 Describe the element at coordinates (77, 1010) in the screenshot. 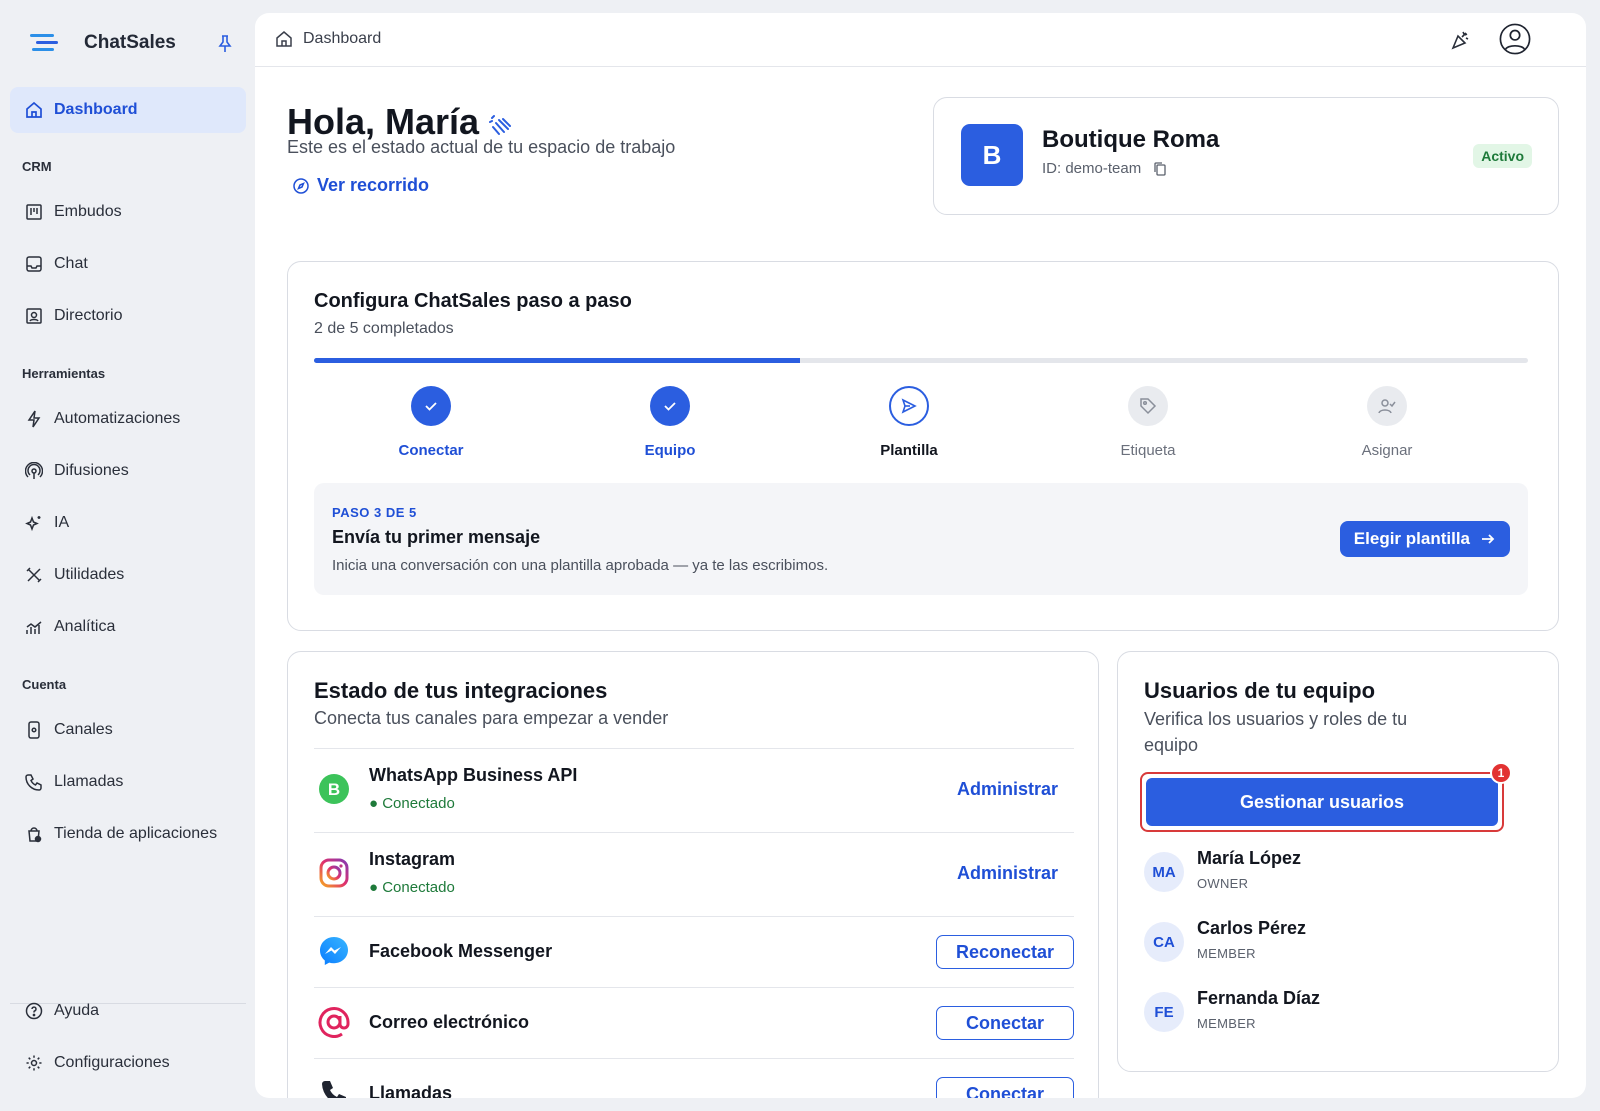

I see `sidebar-item-label: Ayuda` at that location.